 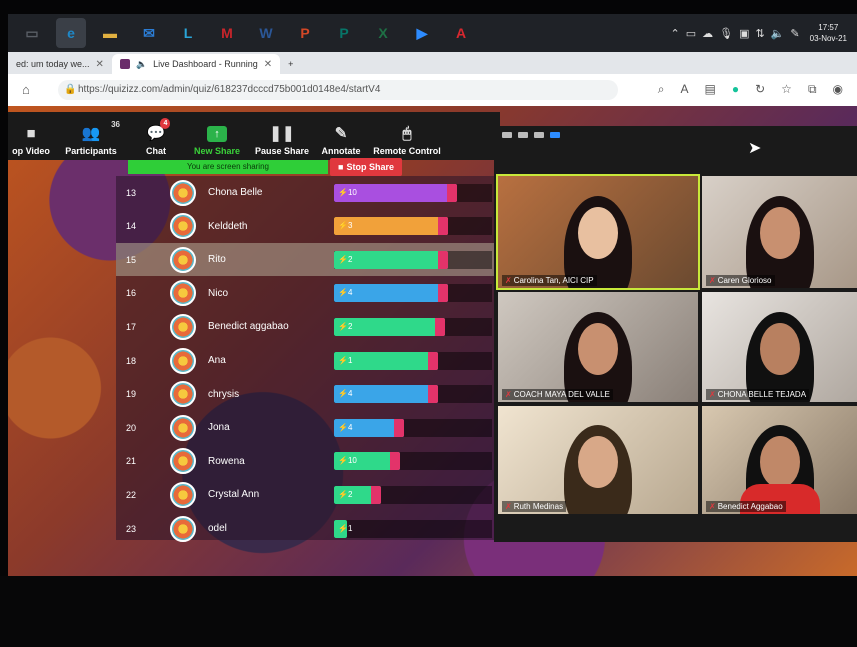 What do you see at coordinates (422, 33) in the screenshot?
I see `zoom-icon: ▶` at bounding box center [422, 33].